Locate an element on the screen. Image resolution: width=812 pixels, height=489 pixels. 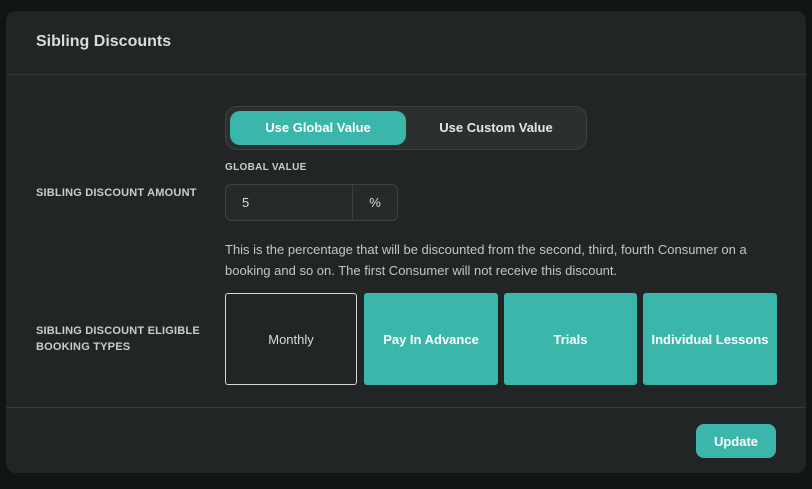
booking-type-individual-lessons: Individual Lessons is located at coordinates (710, 339).